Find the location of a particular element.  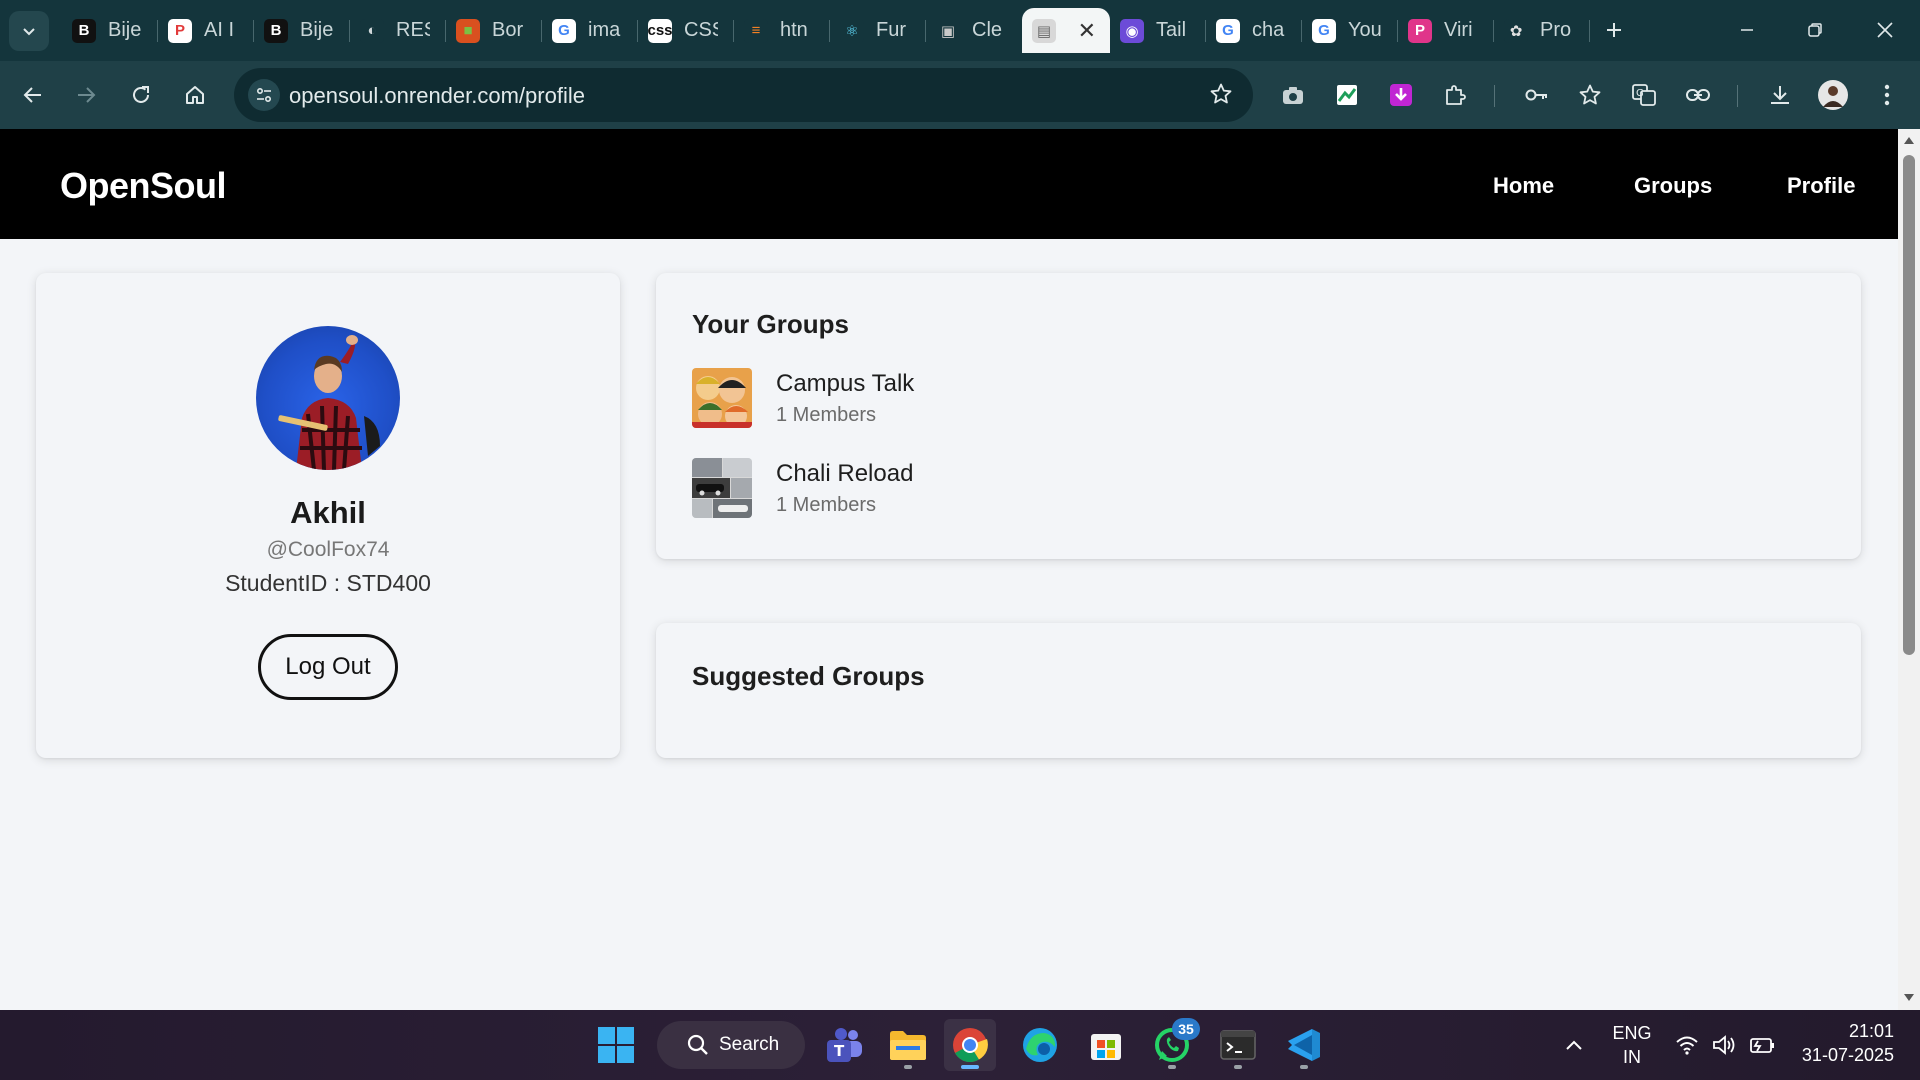

screenshot-extension-button is located at coordinates (1293, 95).